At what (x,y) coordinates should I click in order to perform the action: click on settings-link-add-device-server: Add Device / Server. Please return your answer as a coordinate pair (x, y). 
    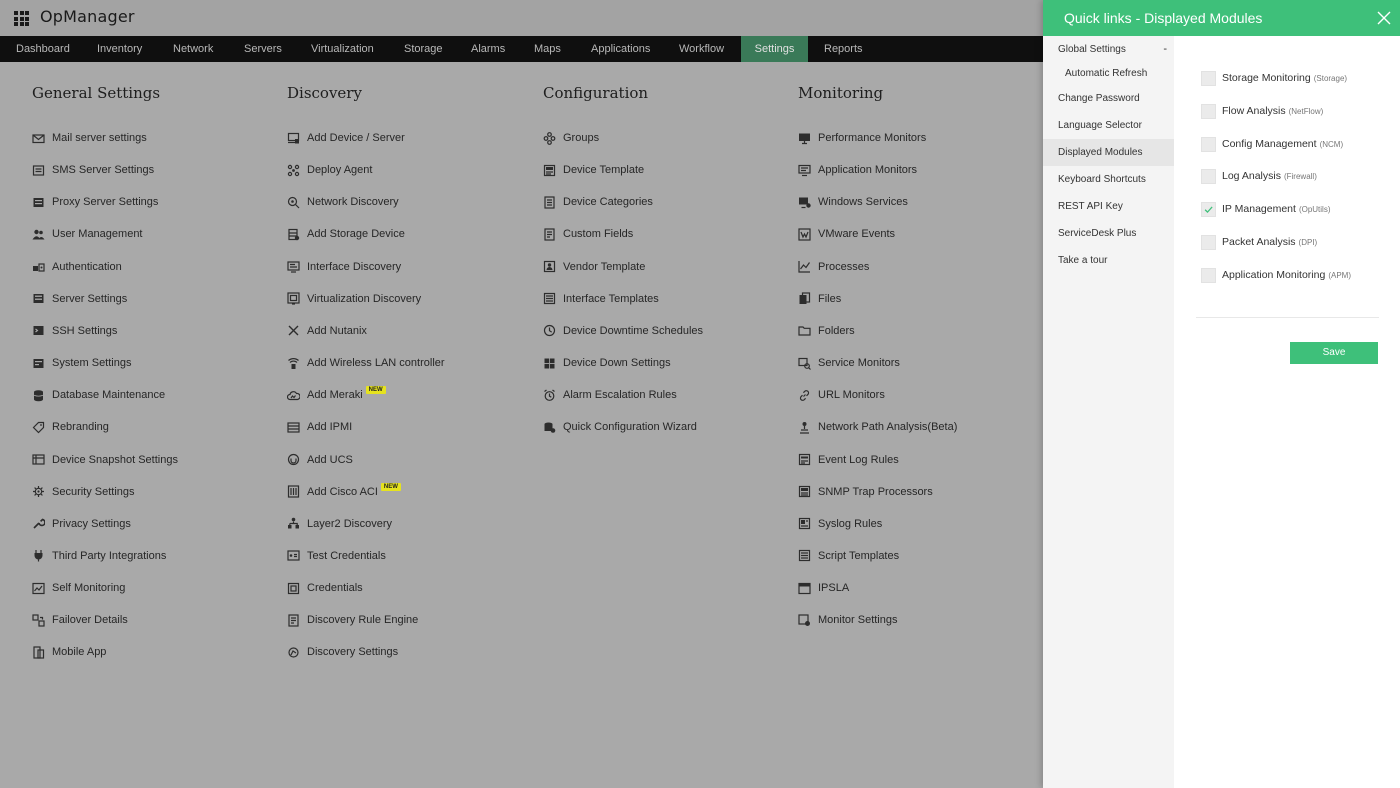
    Looking at the image, I should click on (346, 138).